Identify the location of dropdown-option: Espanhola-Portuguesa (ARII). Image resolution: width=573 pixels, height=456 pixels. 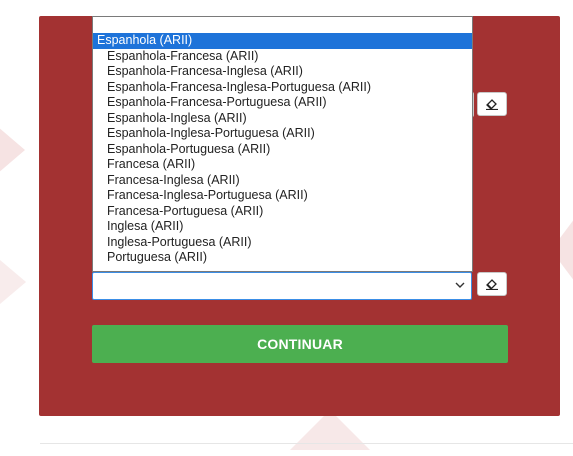
(282, 150).